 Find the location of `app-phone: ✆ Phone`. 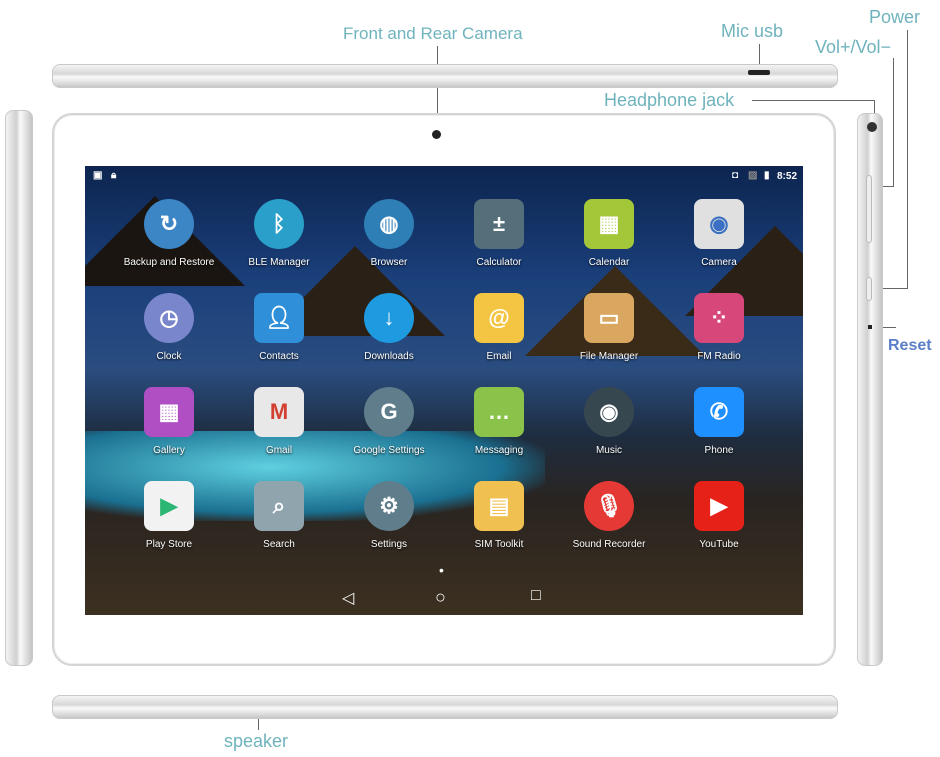

app-phone: ✆ Phone is located at coordinates (719, 421).